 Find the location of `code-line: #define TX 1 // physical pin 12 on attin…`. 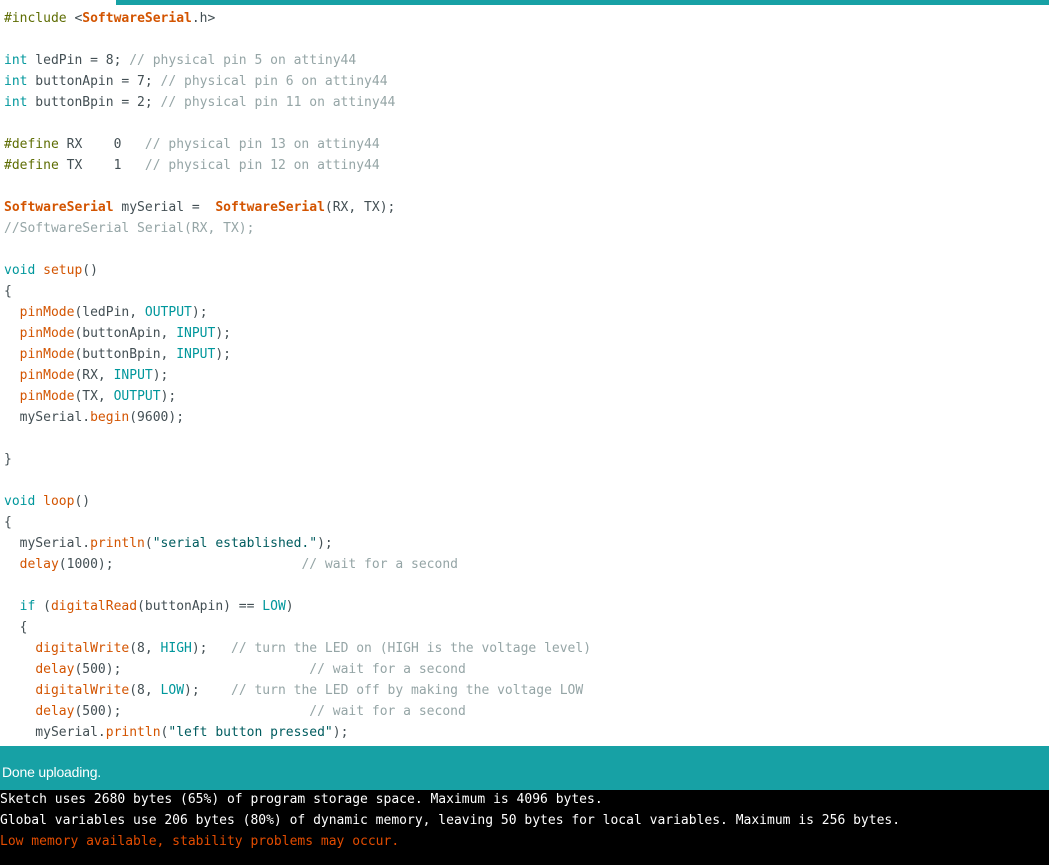

code-line: #define TX 1 // physical pin 12 on attin… is located at coordinates (297, 165).